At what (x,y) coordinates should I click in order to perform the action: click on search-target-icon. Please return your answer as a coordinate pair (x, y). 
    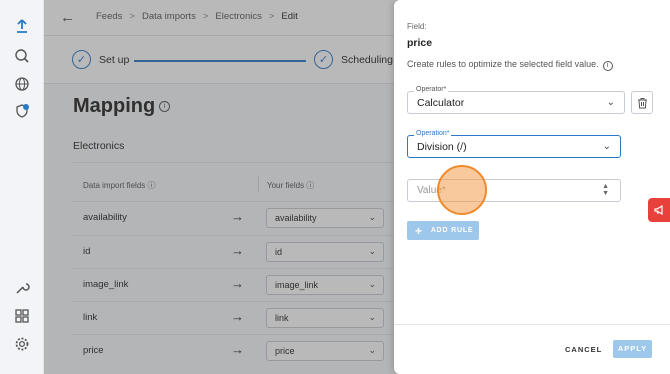
    Looking at the image, I should click on (22, 56).